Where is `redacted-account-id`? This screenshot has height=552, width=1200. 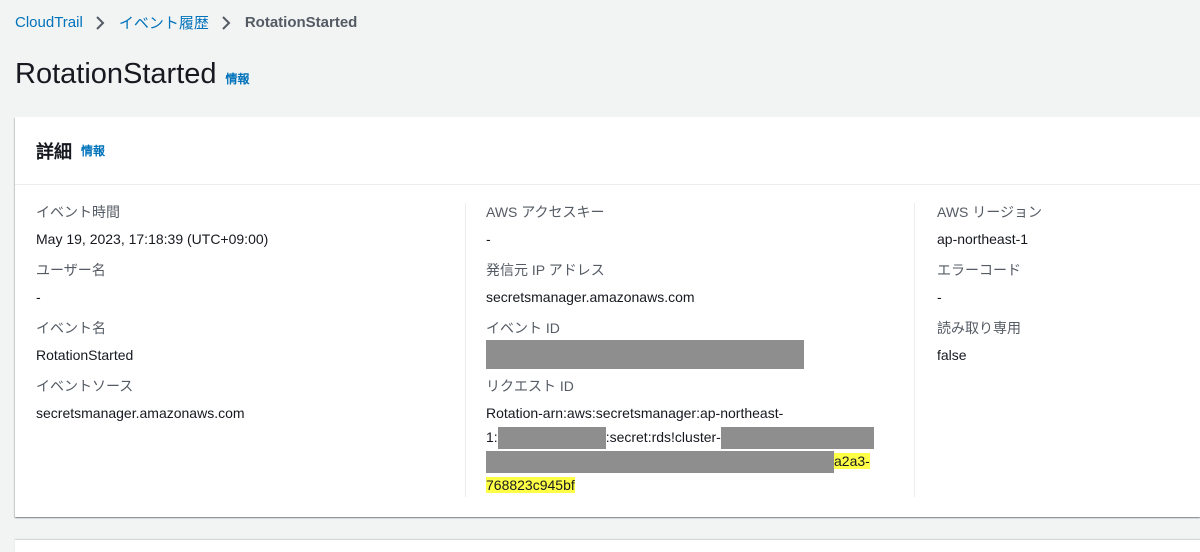 redacted-account-id is located at coordinates (551, 438).